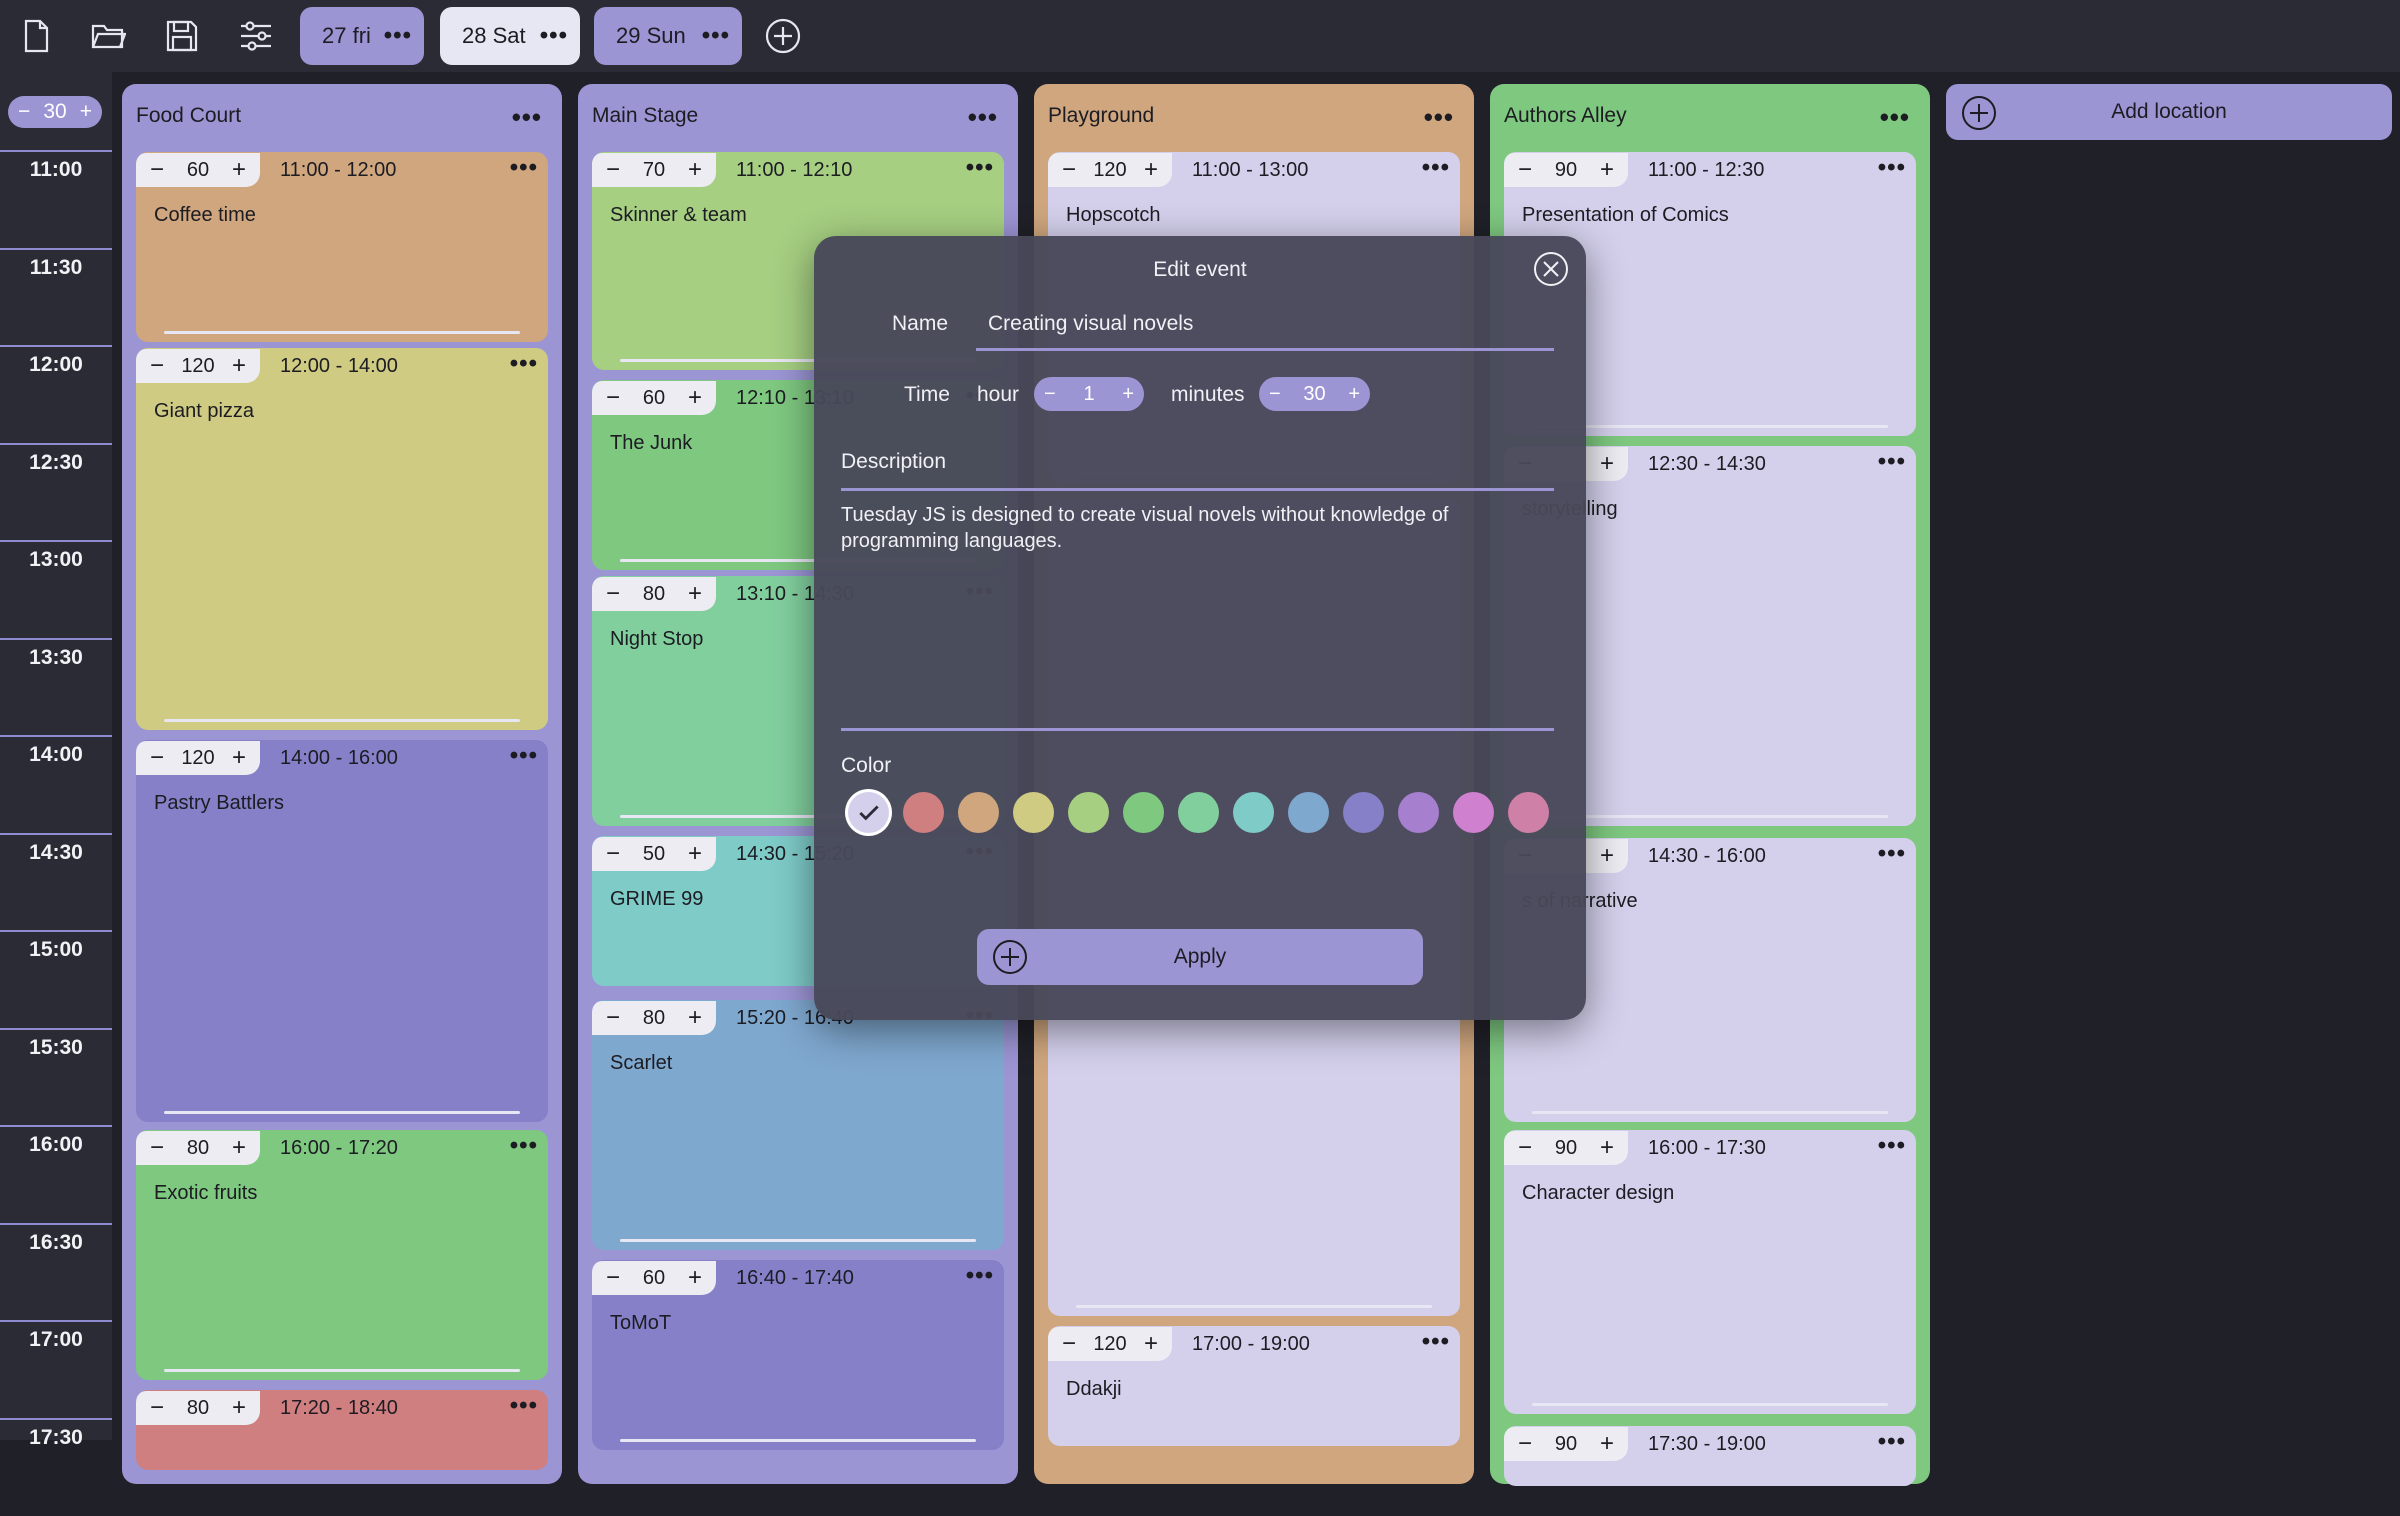 This screenshot has height=1516, width=2400. Describe the element at coordinates (55, 112) in the screenshot. I see `zoom-stepper: − 30 +` at that location.